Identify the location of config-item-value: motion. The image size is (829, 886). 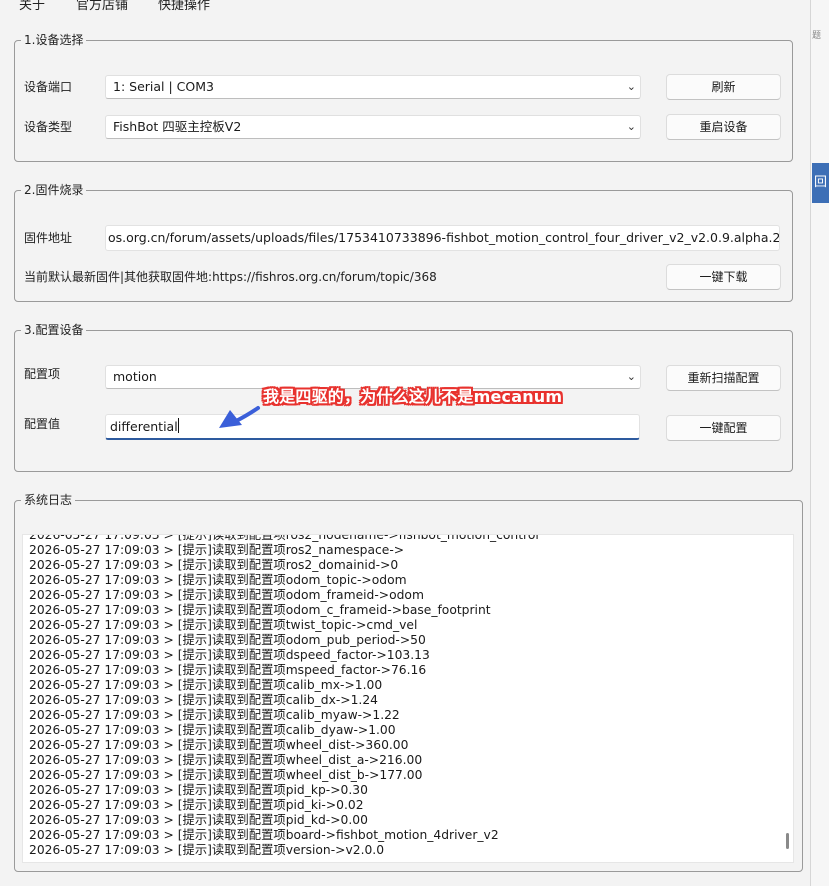
(135, 376).